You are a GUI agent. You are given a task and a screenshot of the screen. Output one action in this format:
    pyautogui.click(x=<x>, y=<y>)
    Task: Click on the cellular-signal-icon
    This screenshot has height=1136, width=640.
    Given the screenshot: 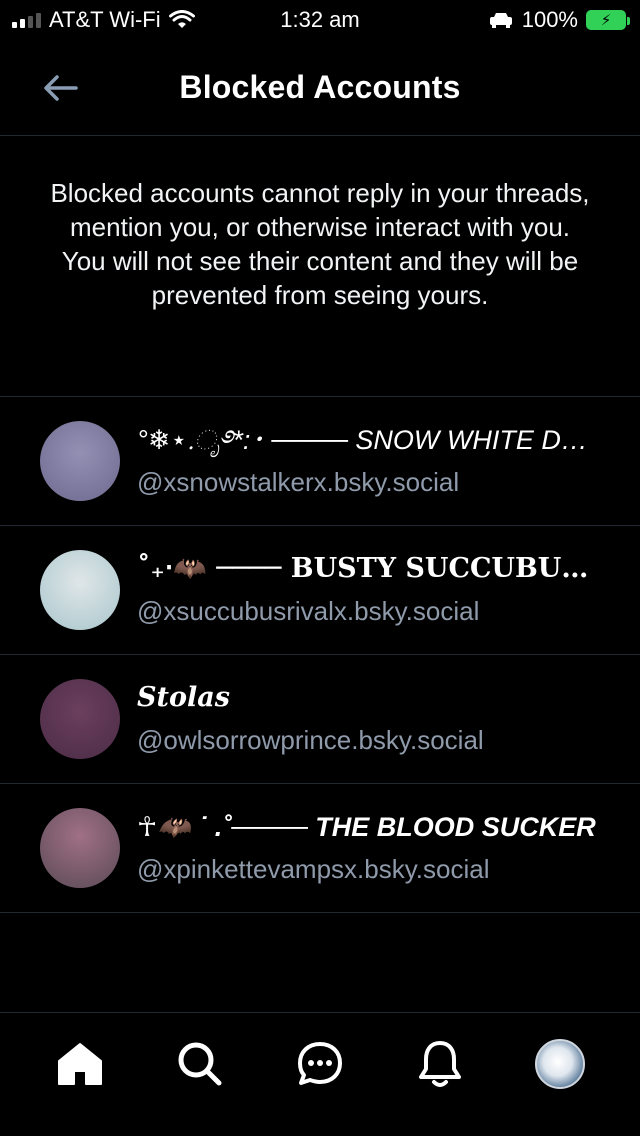 What is the action you would take?
    pyautogui.click(x=26, y=20)
    